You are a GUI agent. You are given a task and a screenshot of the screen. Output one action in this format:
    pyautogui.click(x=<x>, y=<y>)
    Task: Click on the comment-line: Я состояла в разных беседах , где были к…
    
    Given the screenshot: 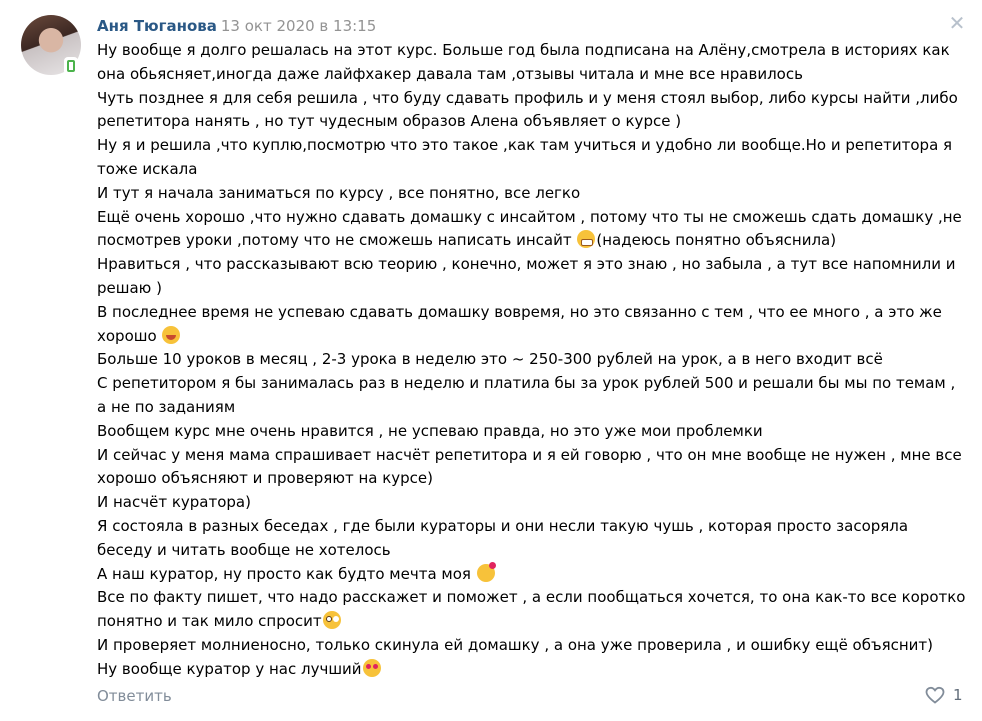 What is the action you would take?
    pyautogui.click(x=503, y=537)
    